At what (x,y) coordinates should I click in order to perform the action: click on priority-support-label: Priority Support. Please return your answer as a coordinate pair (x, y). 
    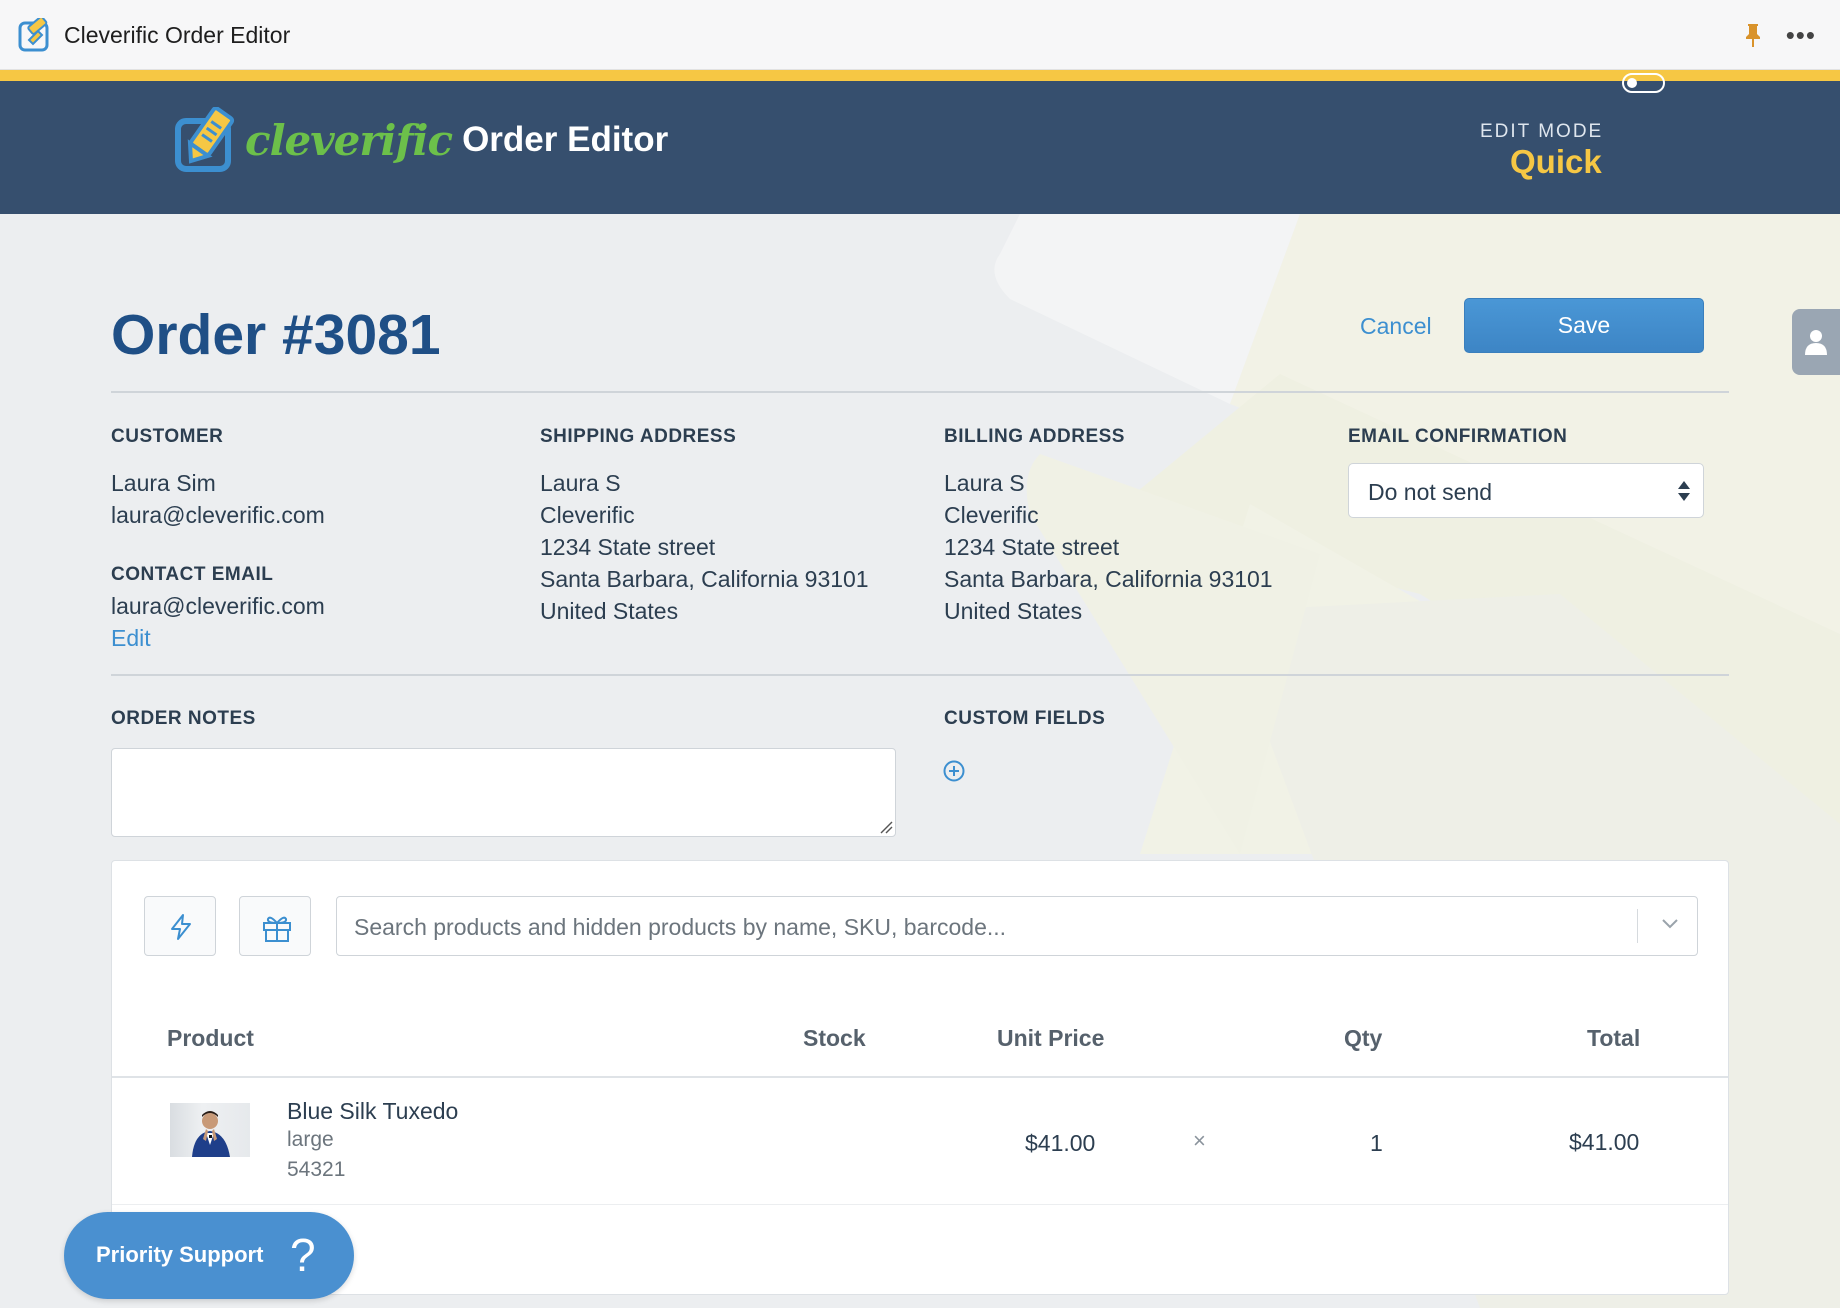
    Looking at the image, I should click on (180, 1254).